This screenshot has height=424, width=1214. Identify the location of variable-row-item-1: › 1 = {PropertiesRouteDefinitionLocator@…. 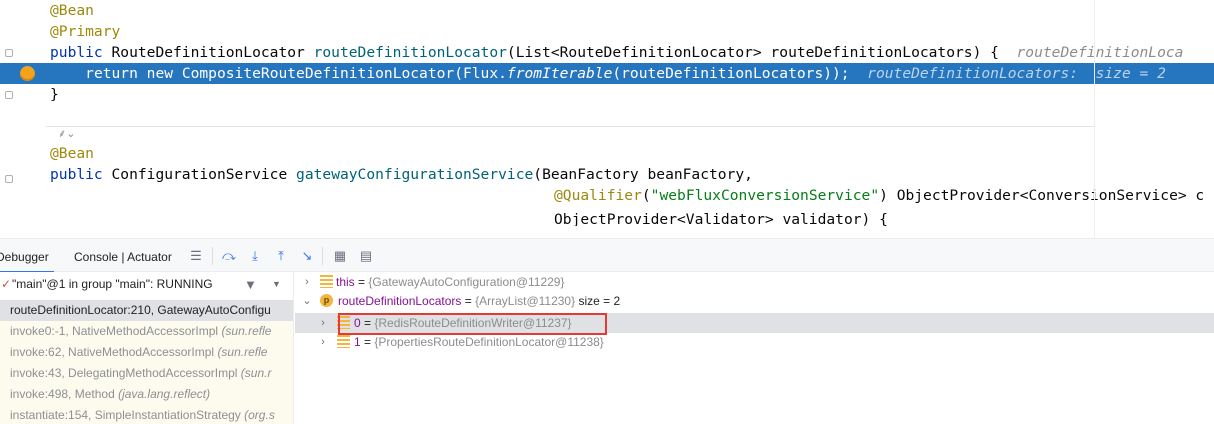
(754, 342).